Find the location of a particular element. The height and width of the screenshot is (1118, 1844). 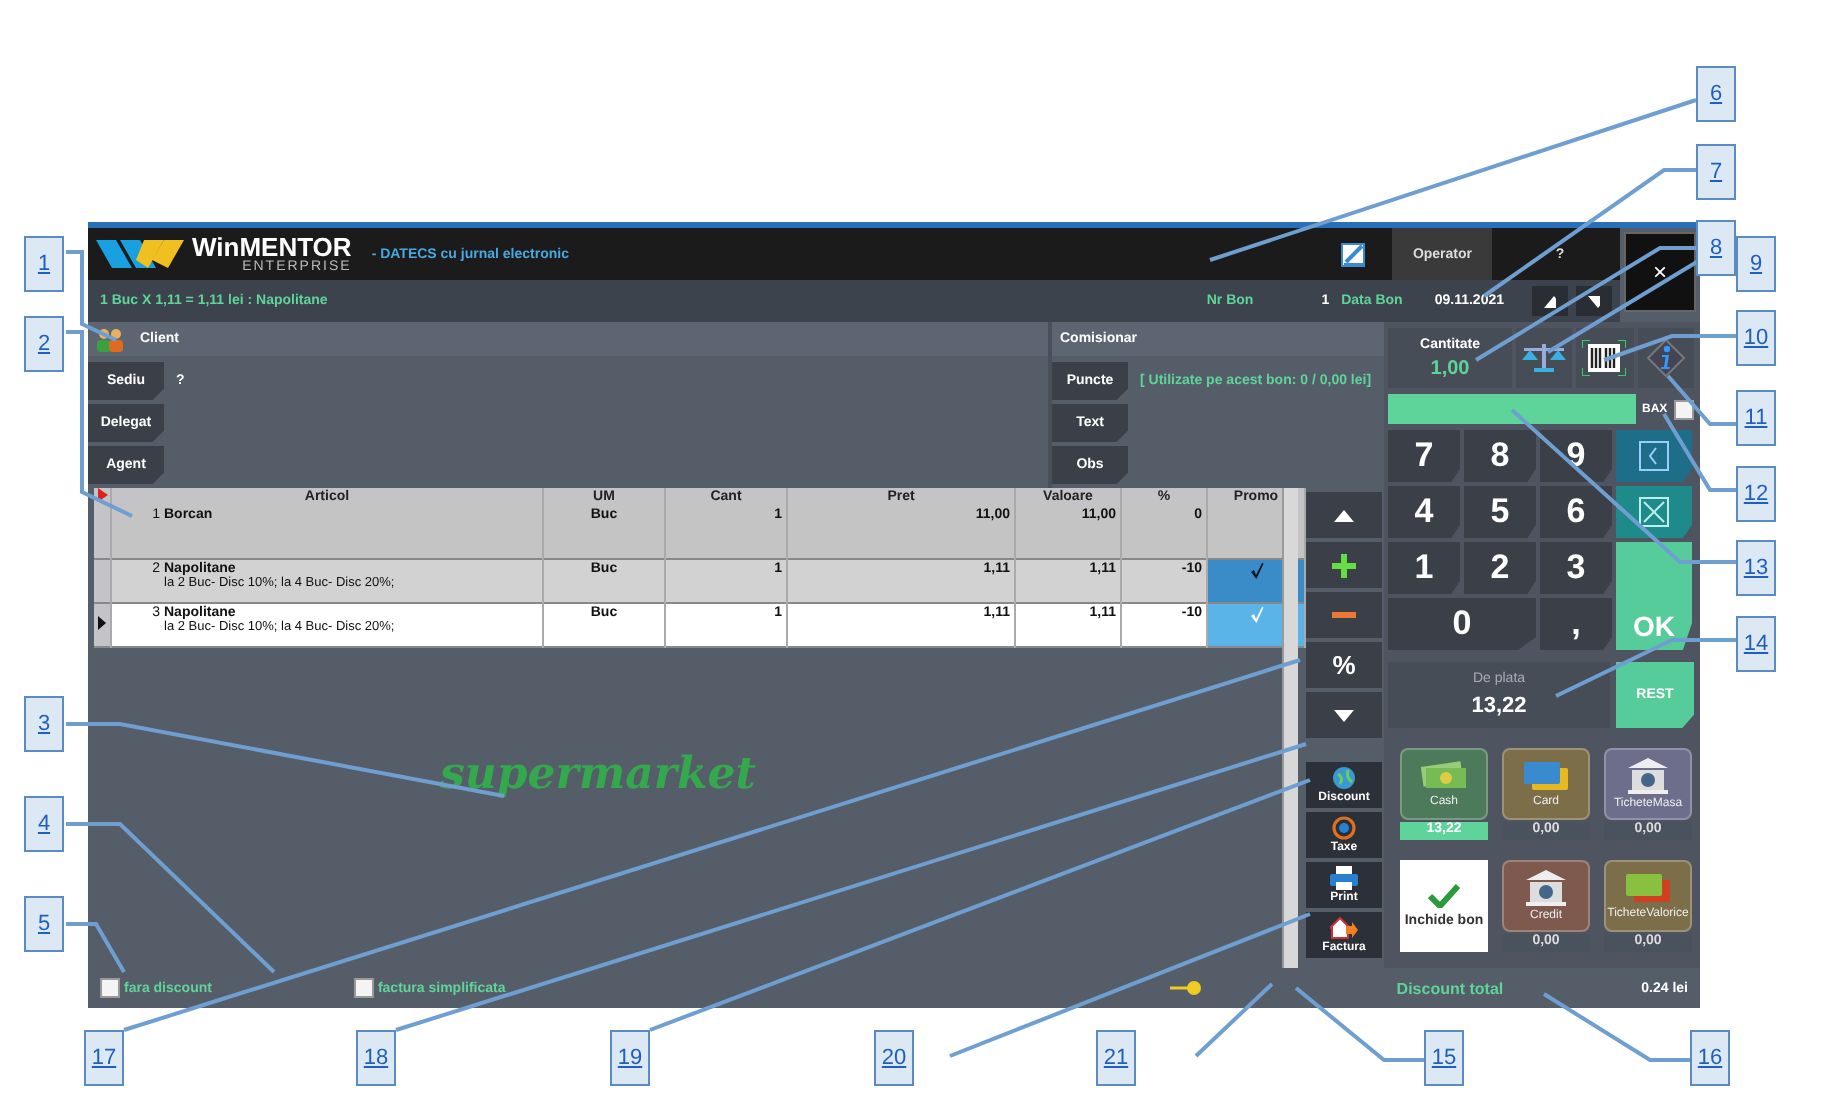

key-icon is located at coordinates (1186, 988).